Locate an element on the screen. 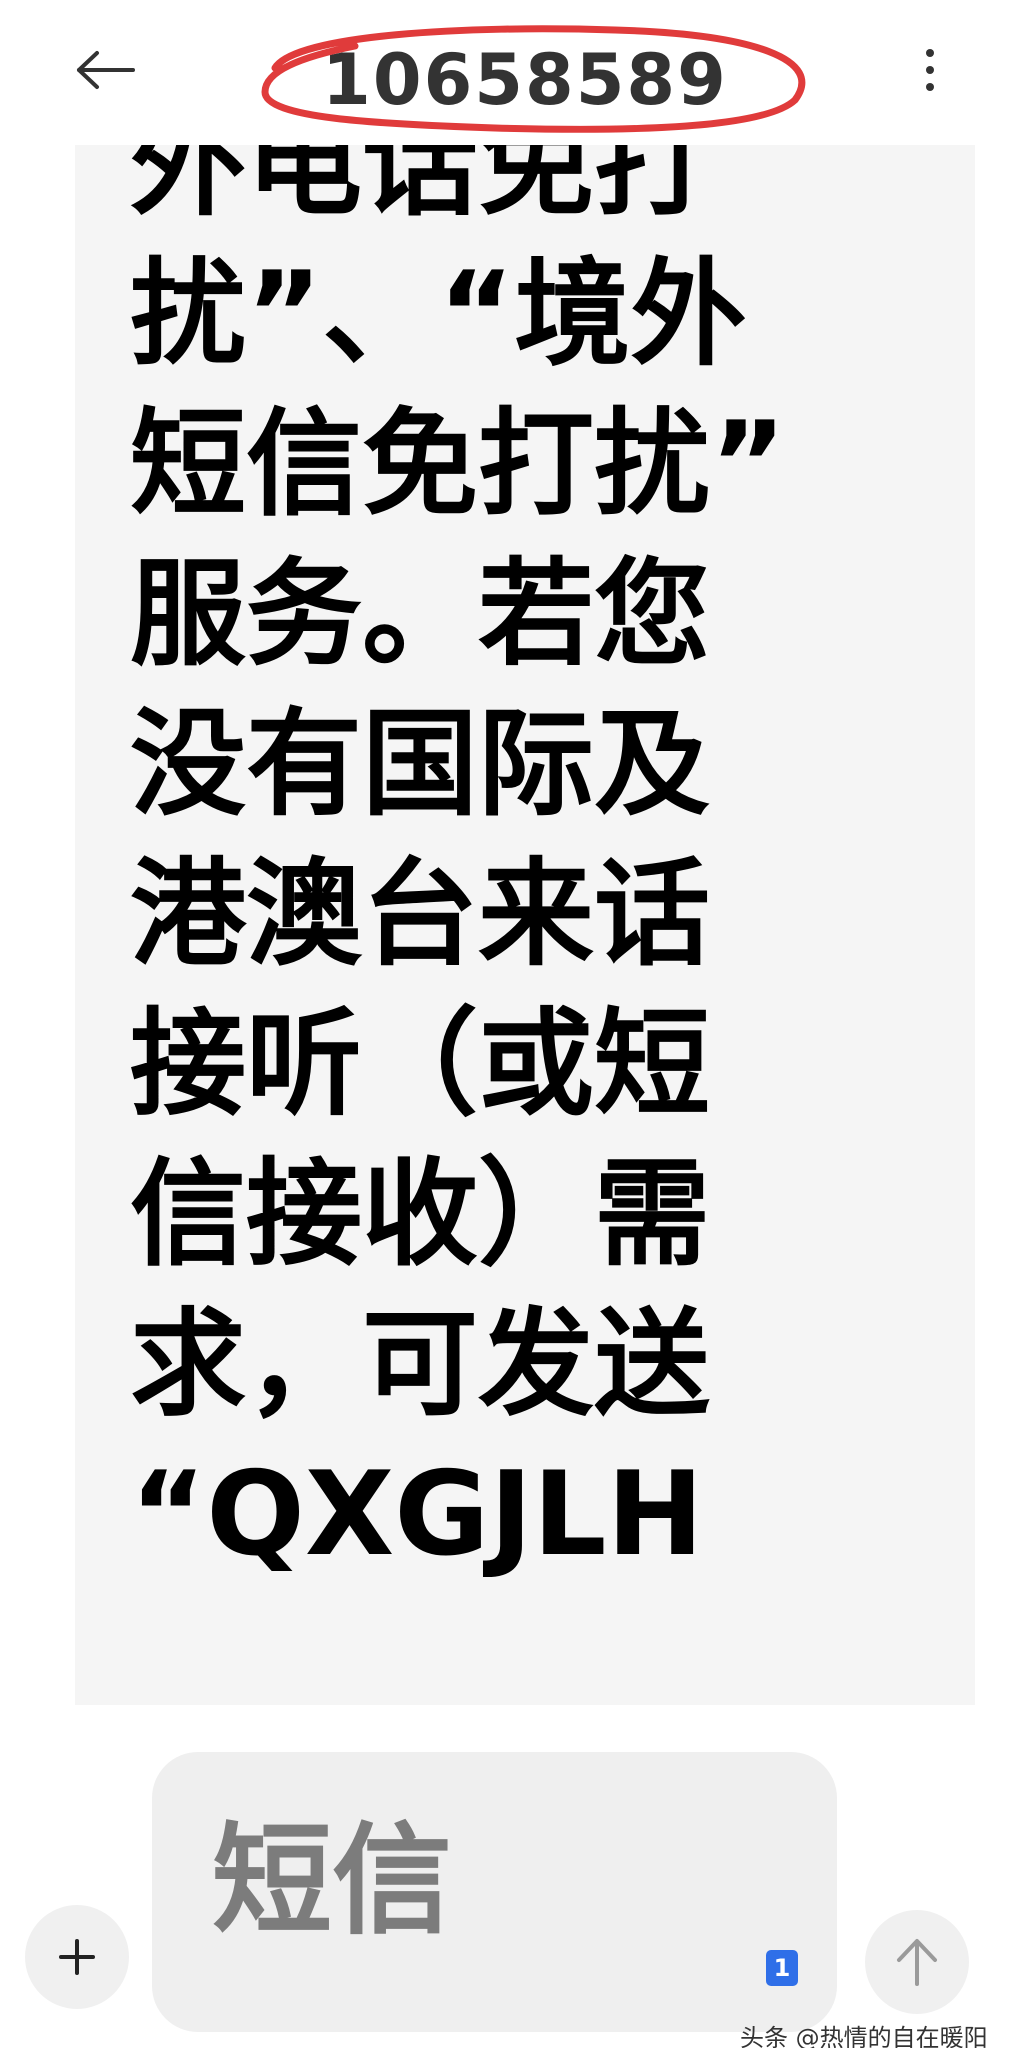 Image resolution: width=1026 pixels, height=2048 pixels. more-options-button is located at coordinates (930, 70).